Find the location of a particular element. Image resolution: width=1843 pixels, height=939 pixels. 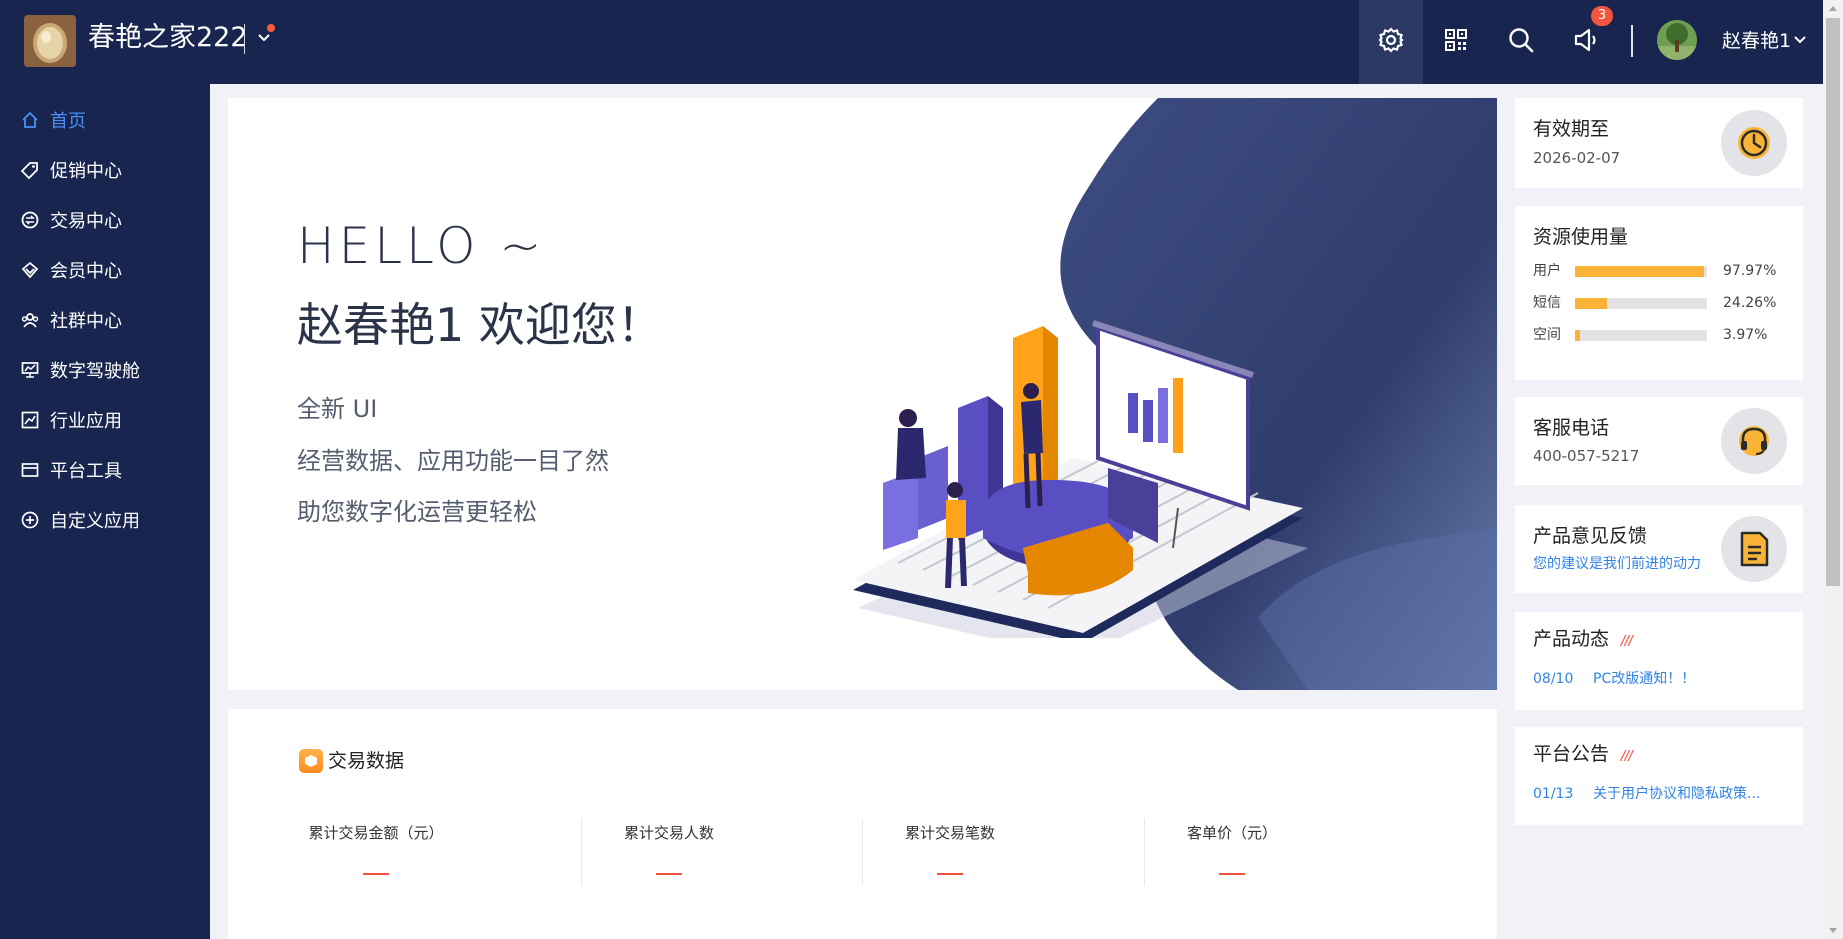

feedback-card: 产品意见反馈 您的建议是我们前进的动力 is located at coordinates (1659, 549).